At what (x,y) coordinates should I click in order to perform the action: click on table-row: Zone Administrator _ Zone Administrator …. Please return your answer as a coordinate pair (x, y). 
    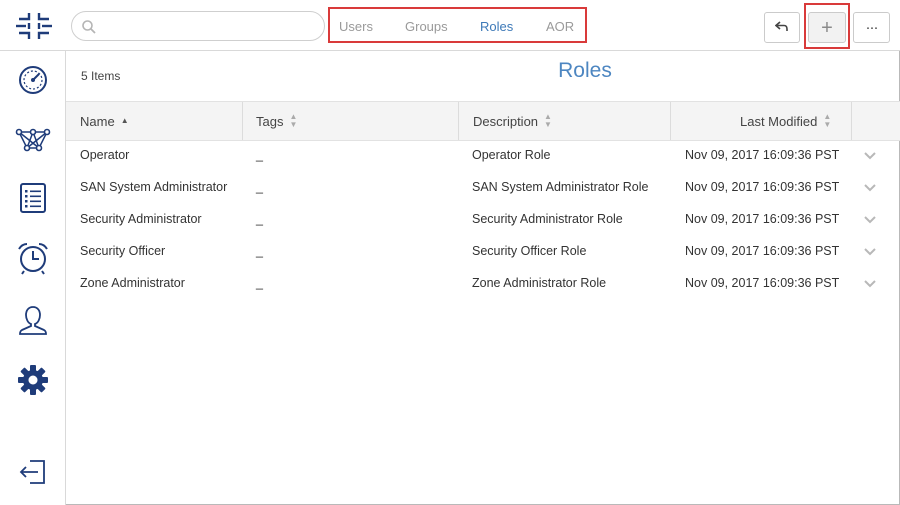
    Looking at the image, I should click on (483, 284).